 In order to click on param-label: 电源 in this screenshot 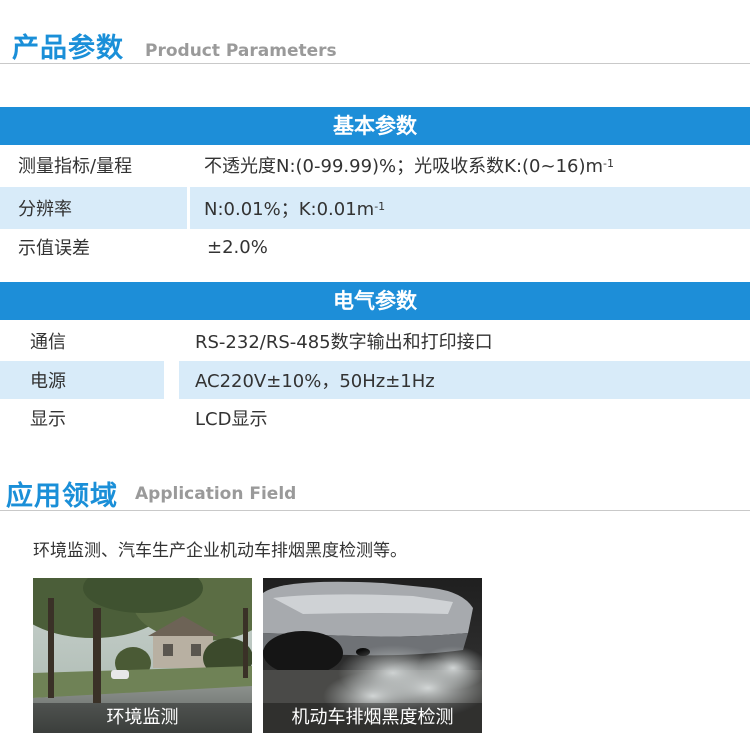, I will do `click(82, 380)`.